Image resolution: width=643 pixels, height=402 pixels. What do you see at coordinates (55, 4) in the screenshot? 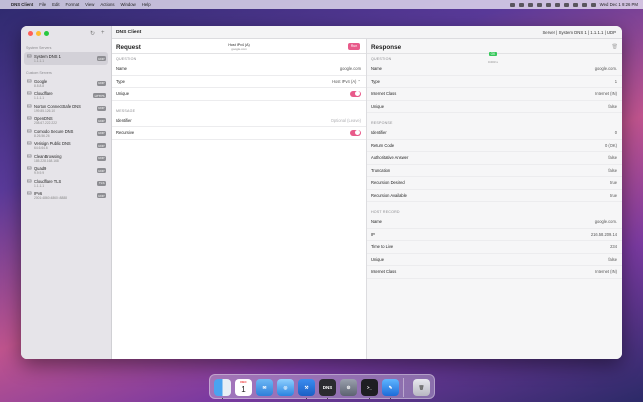
I see `menu-edit: Edit` at bounding box center [55, 4].